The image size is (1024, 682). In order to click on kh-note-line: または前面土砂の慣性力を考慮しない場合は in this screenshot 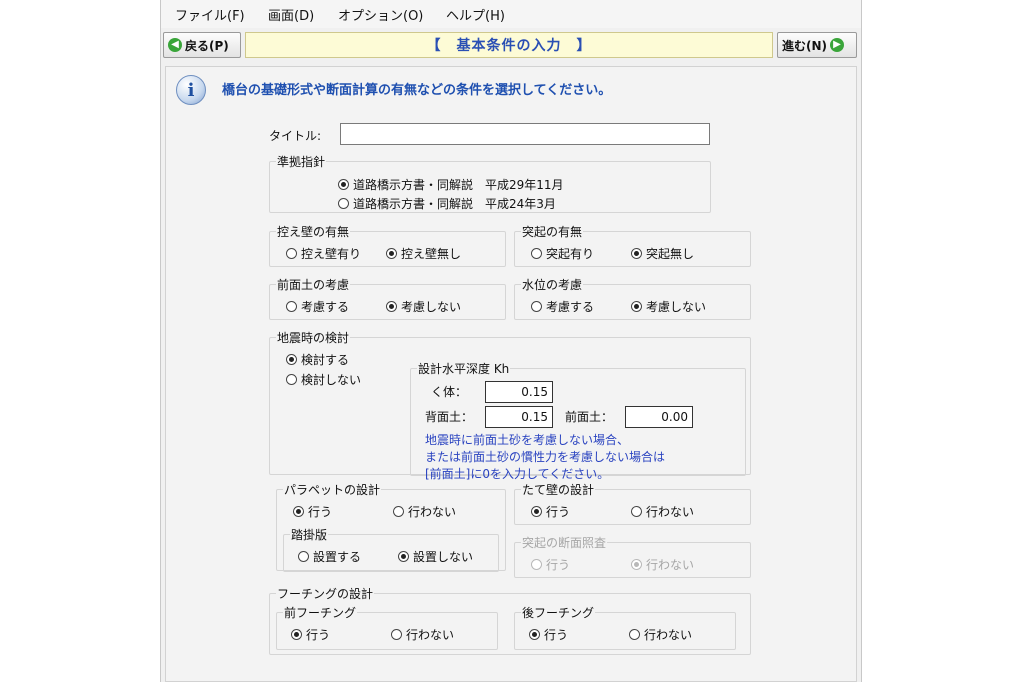, I will do `click(545, 457)`.